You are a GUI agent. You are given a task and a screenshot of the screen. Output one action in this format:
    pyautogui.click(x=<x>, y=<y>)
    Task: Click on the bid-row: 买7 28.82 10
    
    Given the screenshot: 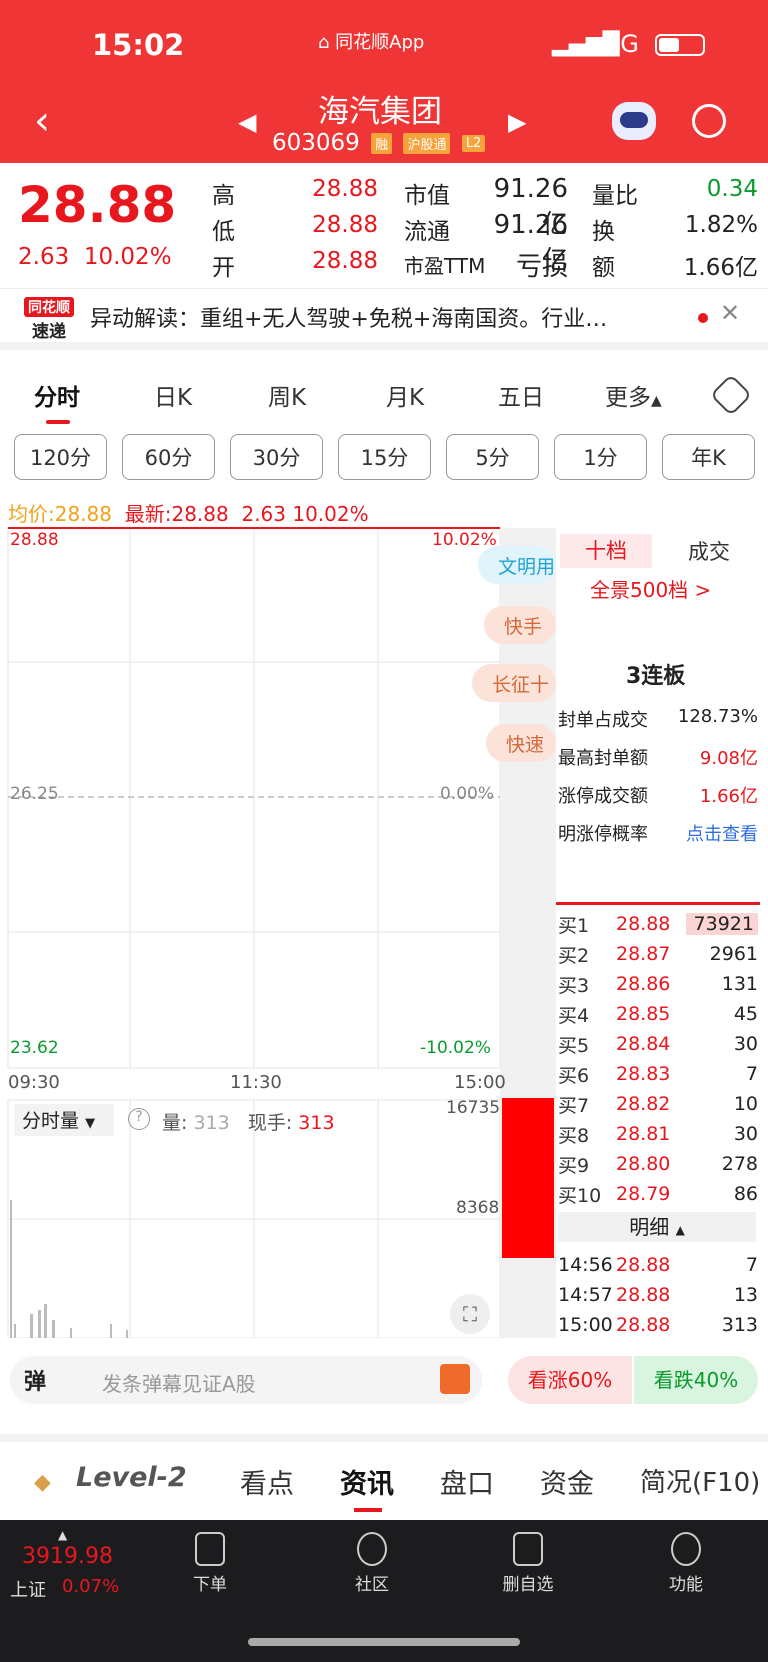 What is the action you would take?
    pyautogui.click(x=658, y=1104)
    